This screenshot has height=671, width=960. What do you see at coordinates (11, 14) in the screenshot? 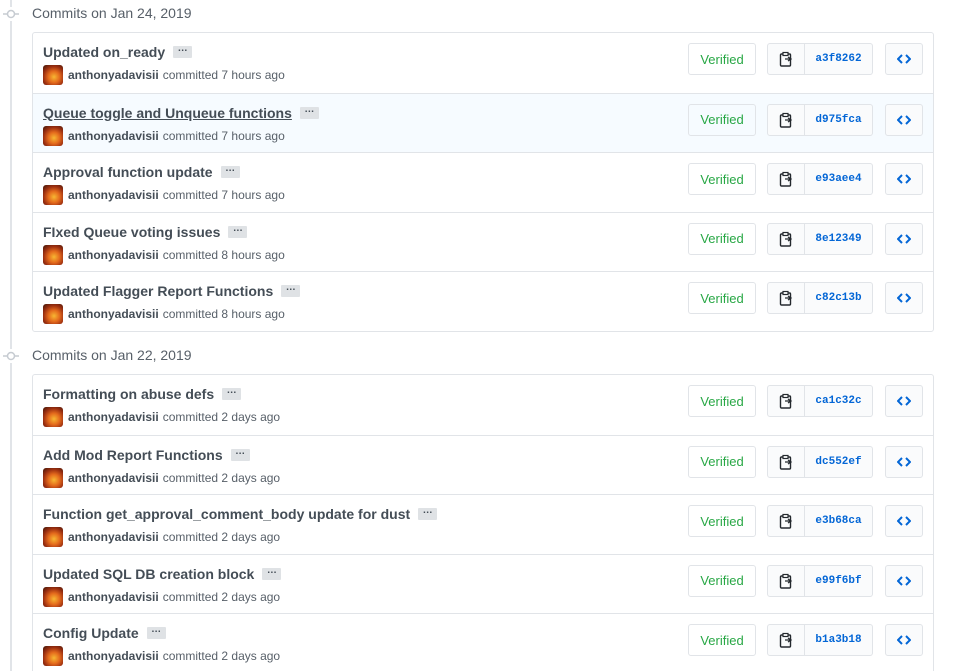
I see `git-commit-icon` at bounding box center [11, 14].